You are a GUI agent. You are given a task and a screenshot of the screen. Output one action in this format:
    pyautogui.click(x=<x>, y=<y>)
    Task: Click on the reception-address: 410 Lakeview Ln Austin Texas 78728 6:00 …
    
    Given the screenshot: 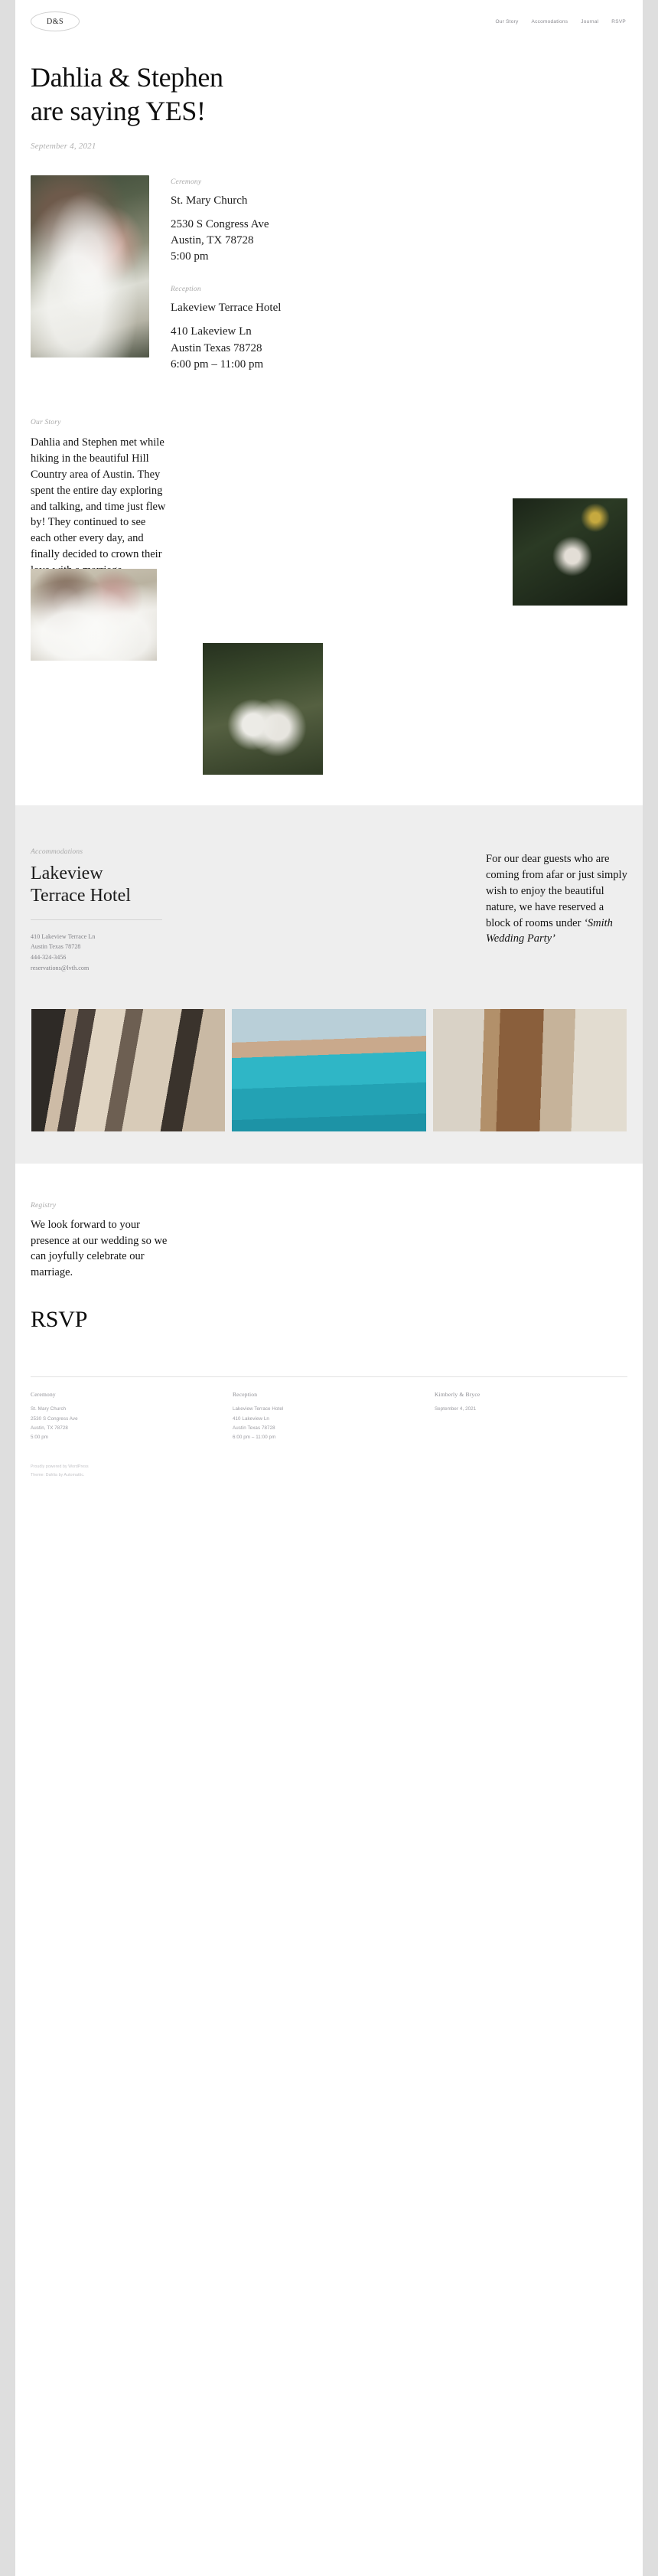 What is the action you would take?
    pyautogui.click(x=226, y=348)
    